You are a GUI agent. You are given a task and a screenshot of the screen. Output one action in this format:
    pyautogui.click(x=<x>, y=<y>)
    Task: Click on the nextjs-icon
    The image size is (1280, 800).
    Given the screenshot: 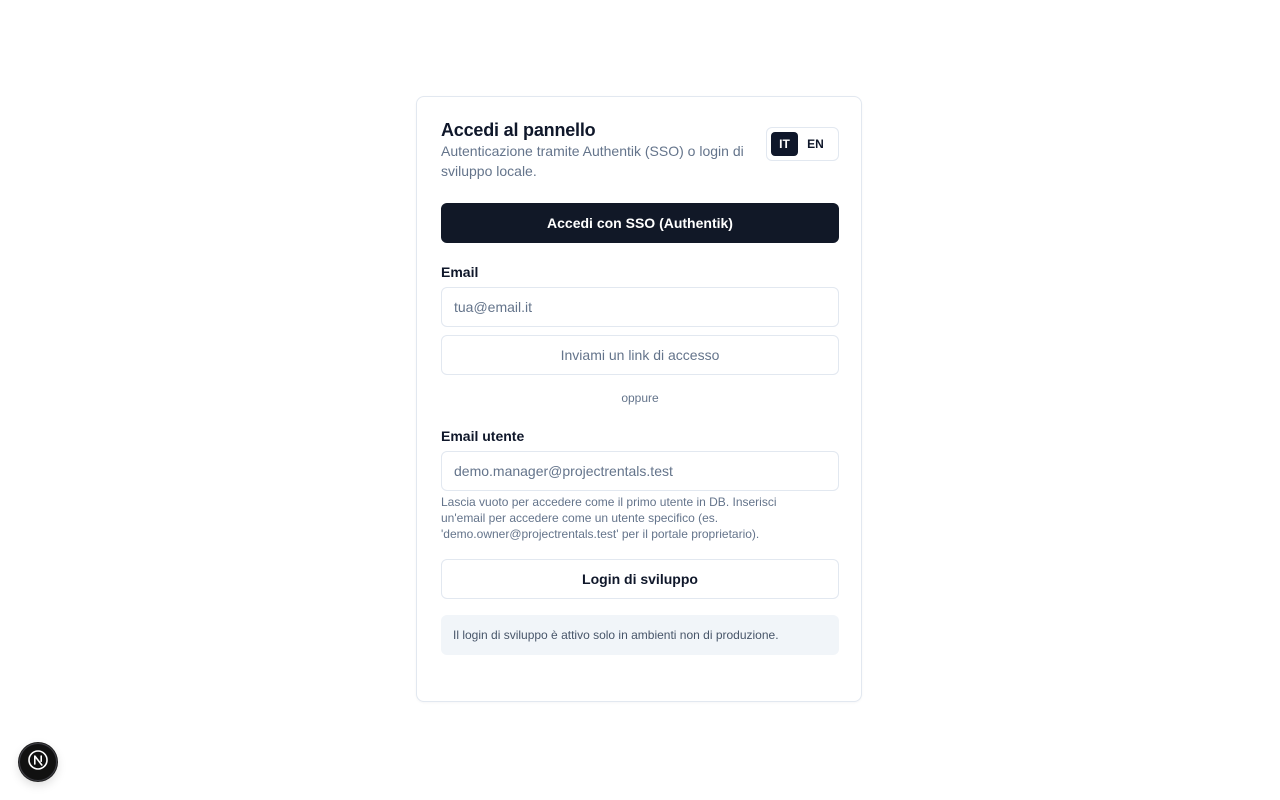 What is the action you would take?
    pyautogui.click(x=38, y=762)
    